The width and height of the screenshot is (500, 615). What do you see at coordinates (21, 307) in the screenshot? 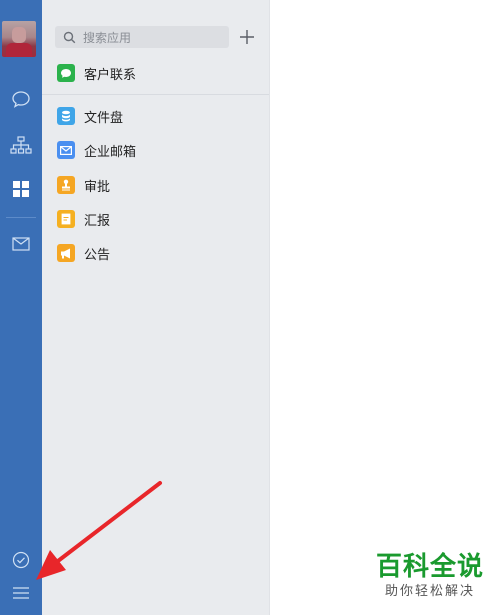
I see `left-nav-rail` at bounding box center [21, 307].